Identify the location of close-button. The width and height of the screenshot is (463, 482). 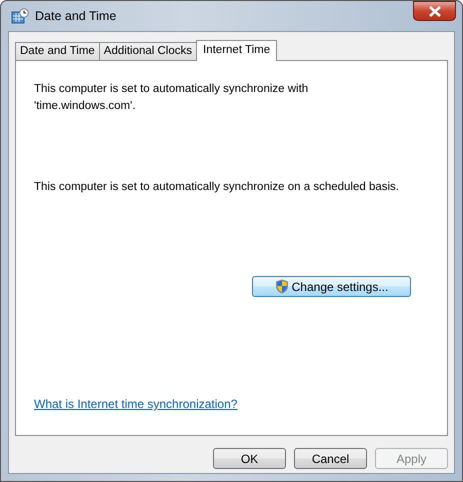
(434, 11).